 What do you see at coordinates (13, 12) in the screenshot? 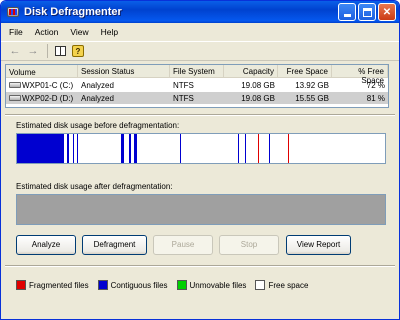
I see `defrag-app-icon` at bounding box center [13, 12].